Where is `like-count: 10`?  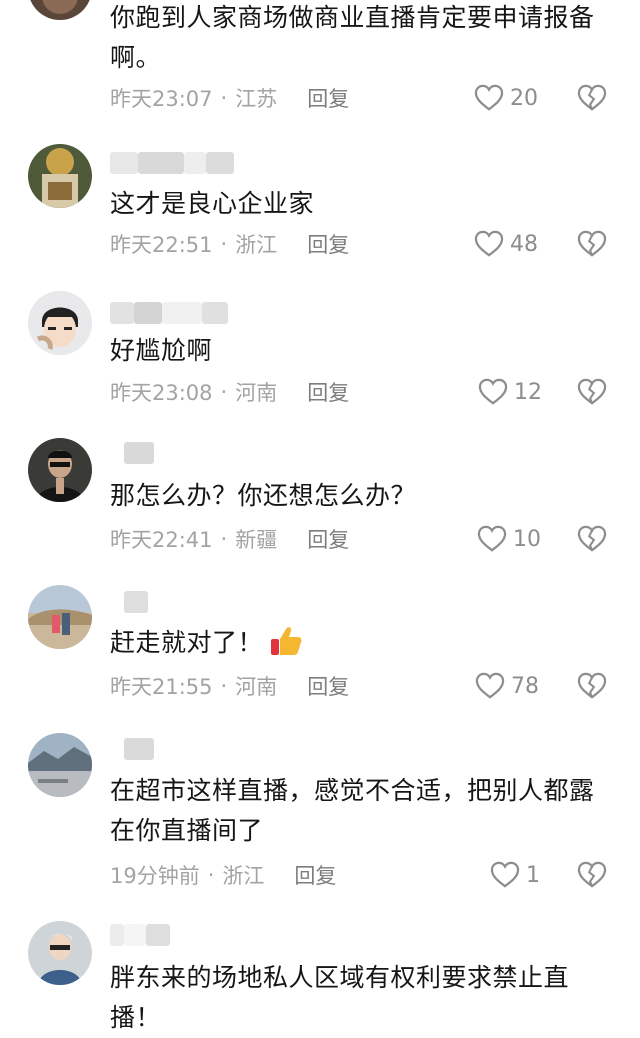
like-count: 10 is located at coordinates (527, 539).